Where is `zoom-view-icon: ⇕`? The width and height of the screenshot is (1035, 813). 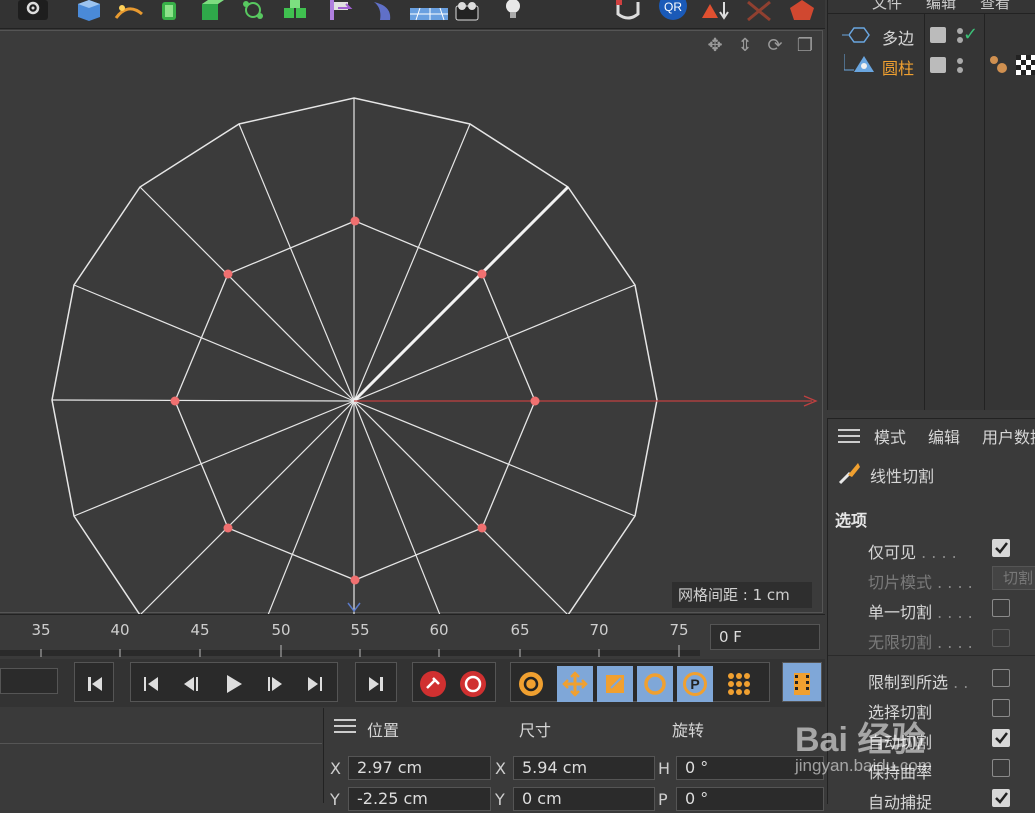 zoom-view-icon: ⇕ is located at coordinates (745, 46).